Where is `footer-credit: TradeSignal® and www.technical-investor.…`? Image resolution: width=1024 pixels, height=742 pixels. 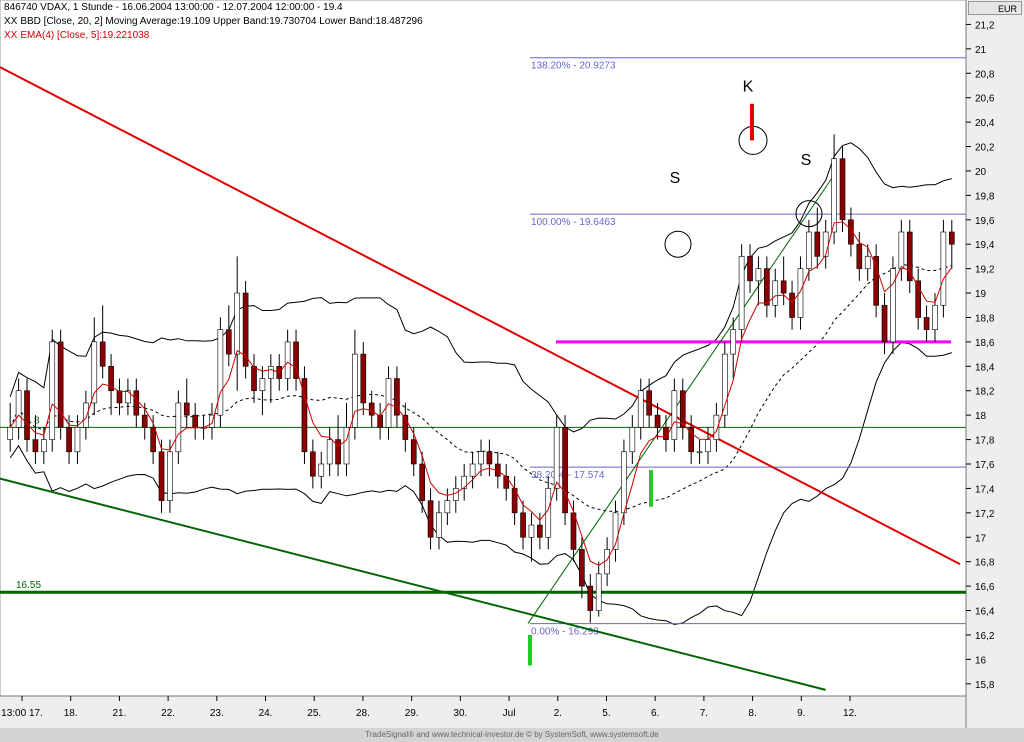 footer-credit: TradeSignal® and www.technical-investor.… is located at coordinates (512, 735).